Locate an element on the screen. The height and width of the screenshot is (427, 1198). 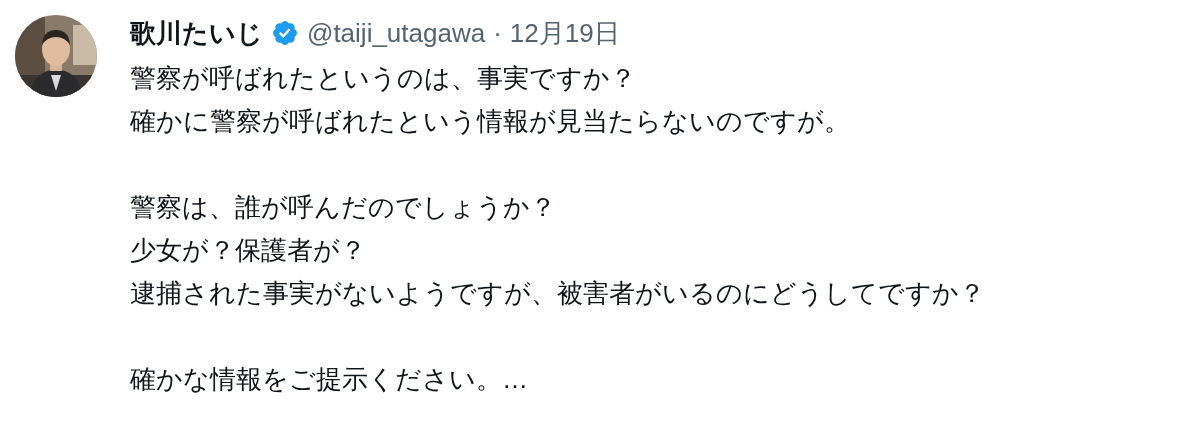
tweet-text-line: 逮捕された事実がないようですが、被害者がいるのにどうしてですか？ is located at coordinates (557, 293).